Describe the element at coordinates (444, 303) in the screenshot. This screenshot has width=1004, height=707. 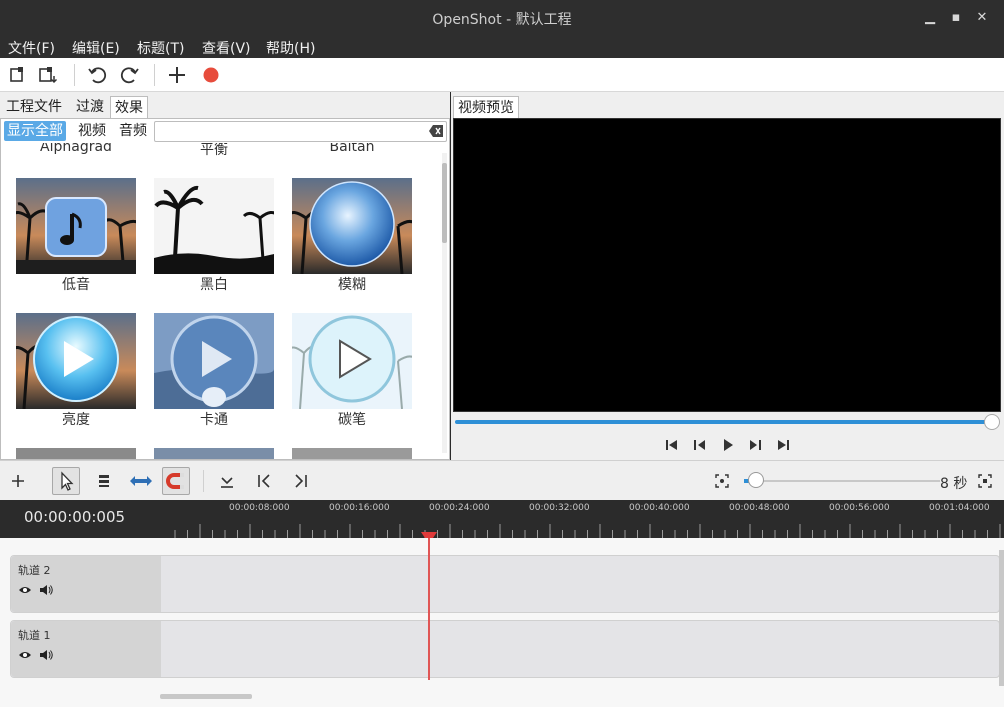
I see `effects-scrollbar` at that location.